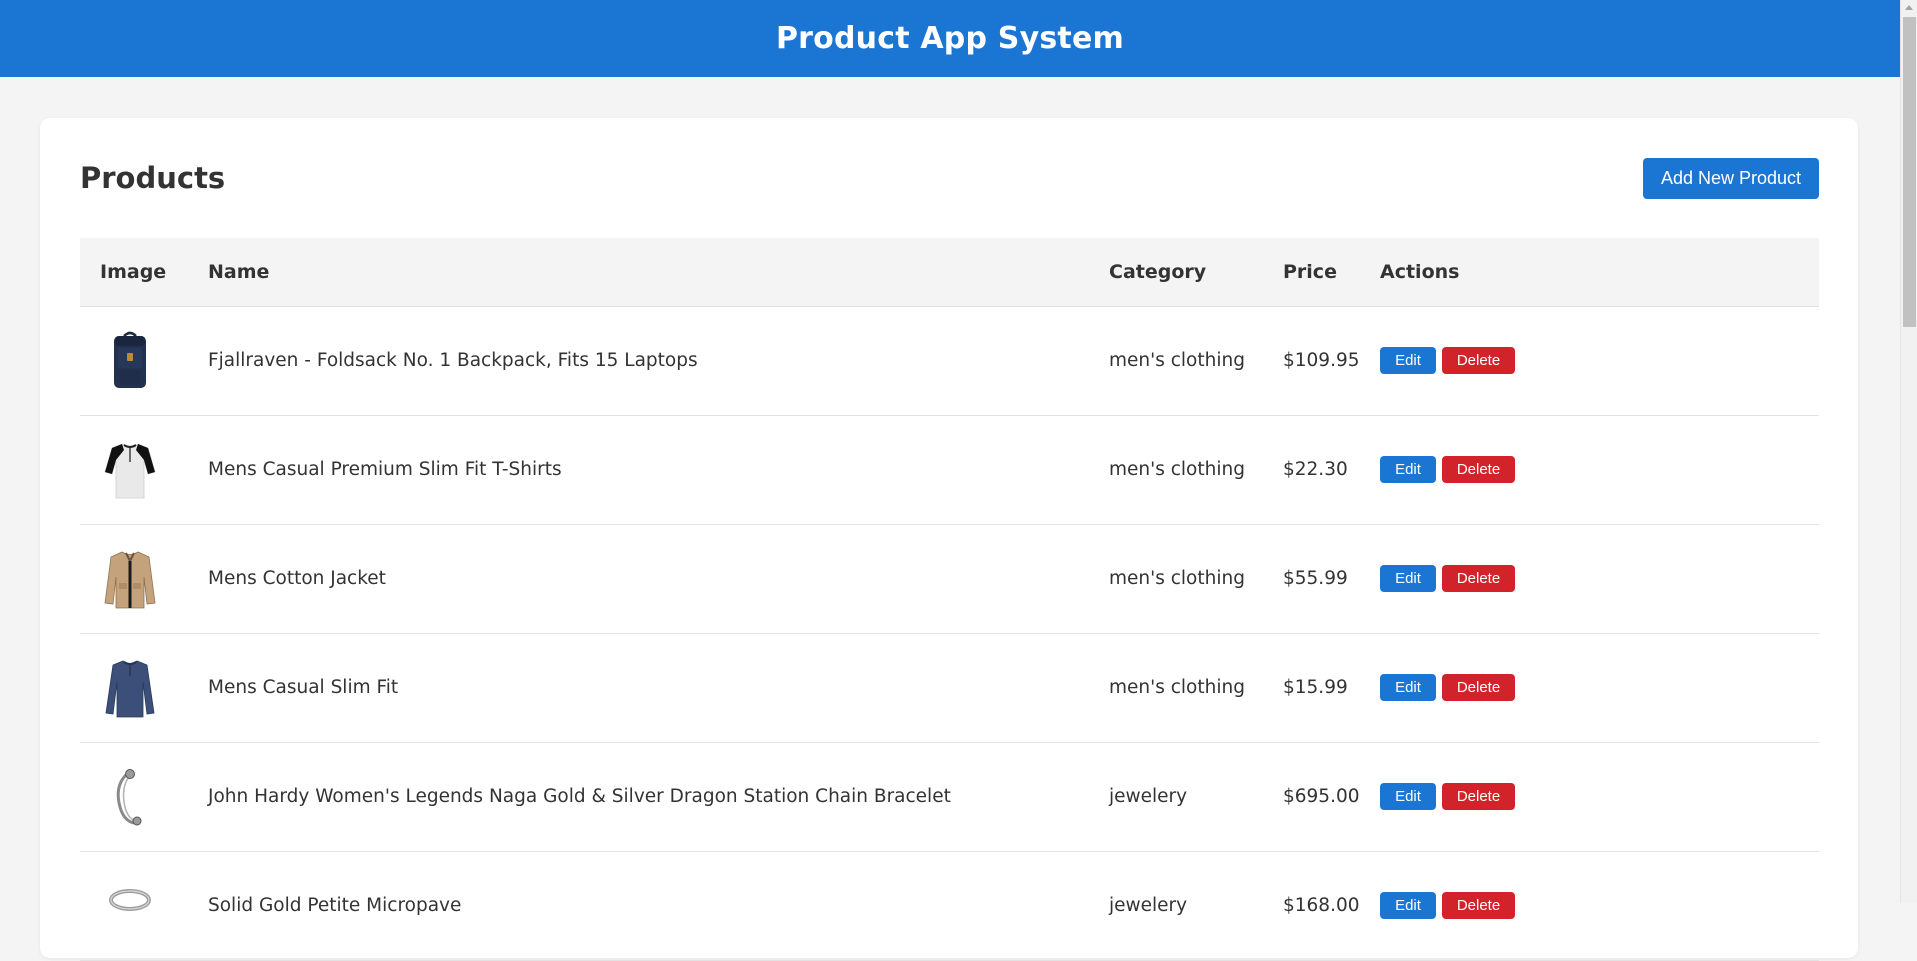 This screenshot has height=961, width=1917. I want to click on page-title: Products, so click(153, 178).